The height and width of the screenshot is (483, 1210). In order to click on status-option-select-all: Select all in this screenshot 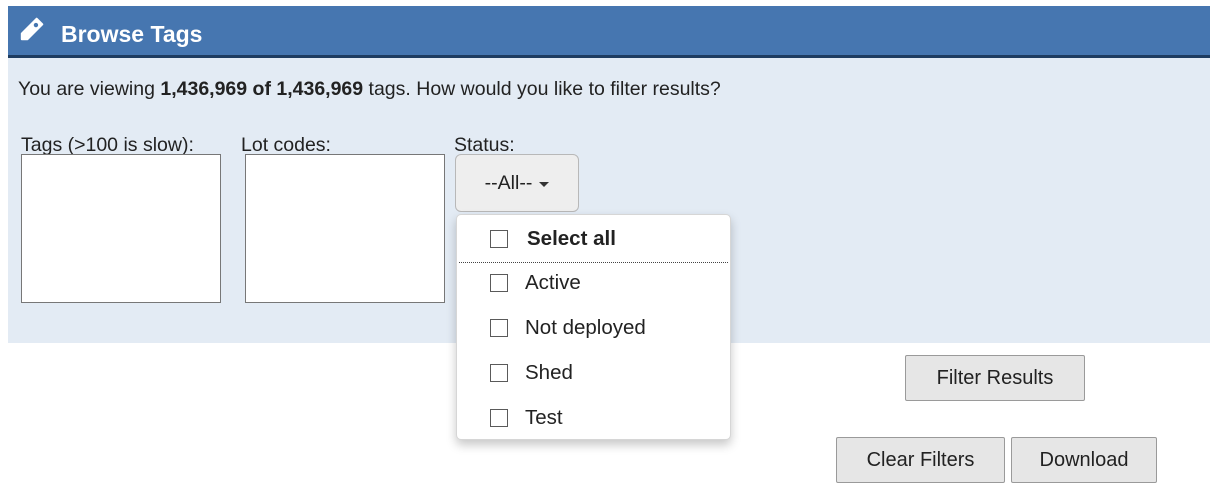, I will do `click(593, 239)`.